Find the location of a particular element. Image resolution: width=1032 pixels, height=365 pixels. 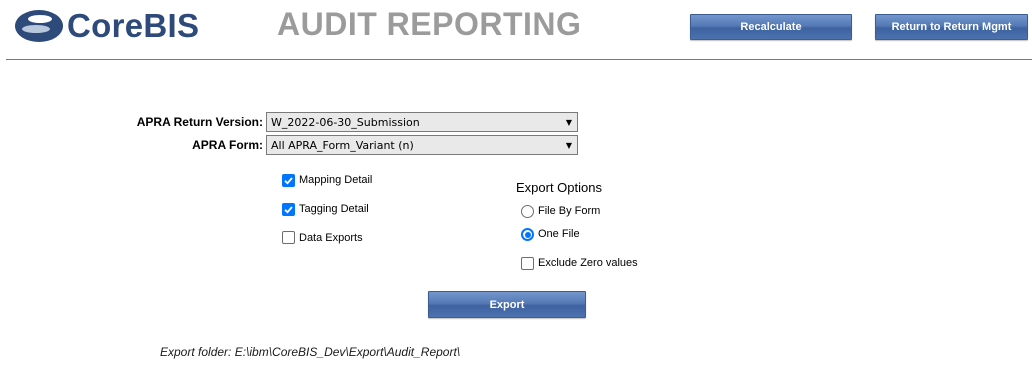

file-by-form-label: File By Form is located at coordinates (569, 211).